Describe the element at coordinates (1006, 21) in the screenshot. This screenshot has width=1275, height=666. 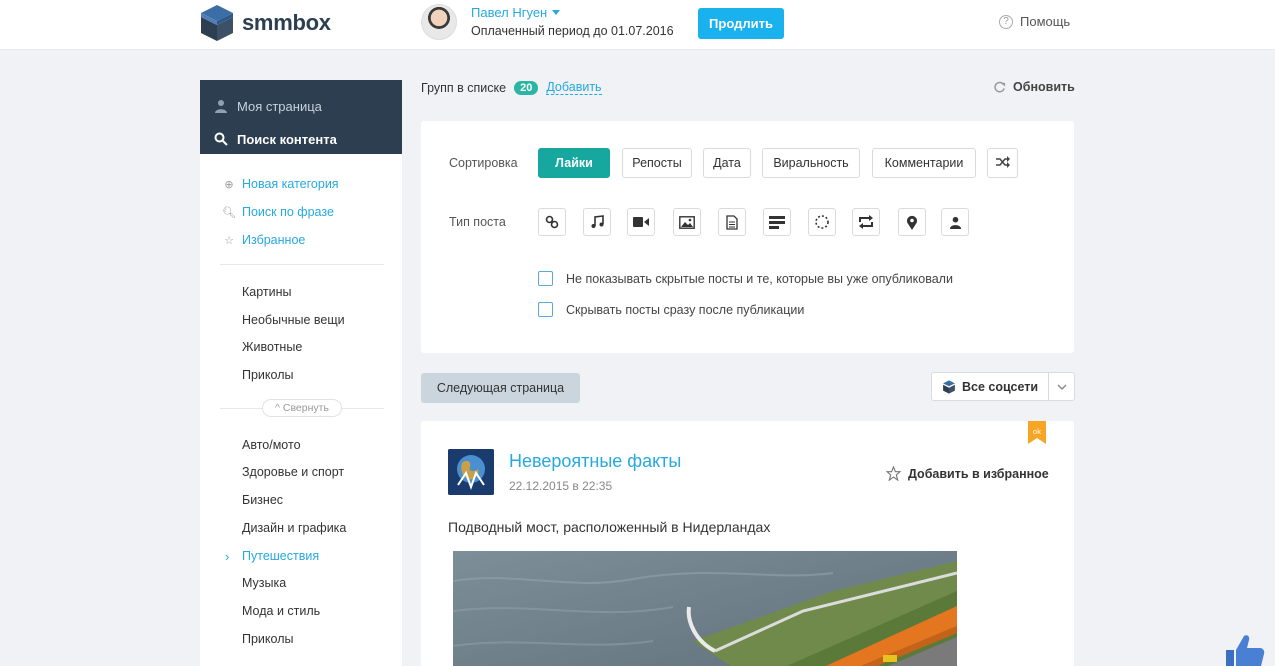
I see `help-icon: ?` at that location.